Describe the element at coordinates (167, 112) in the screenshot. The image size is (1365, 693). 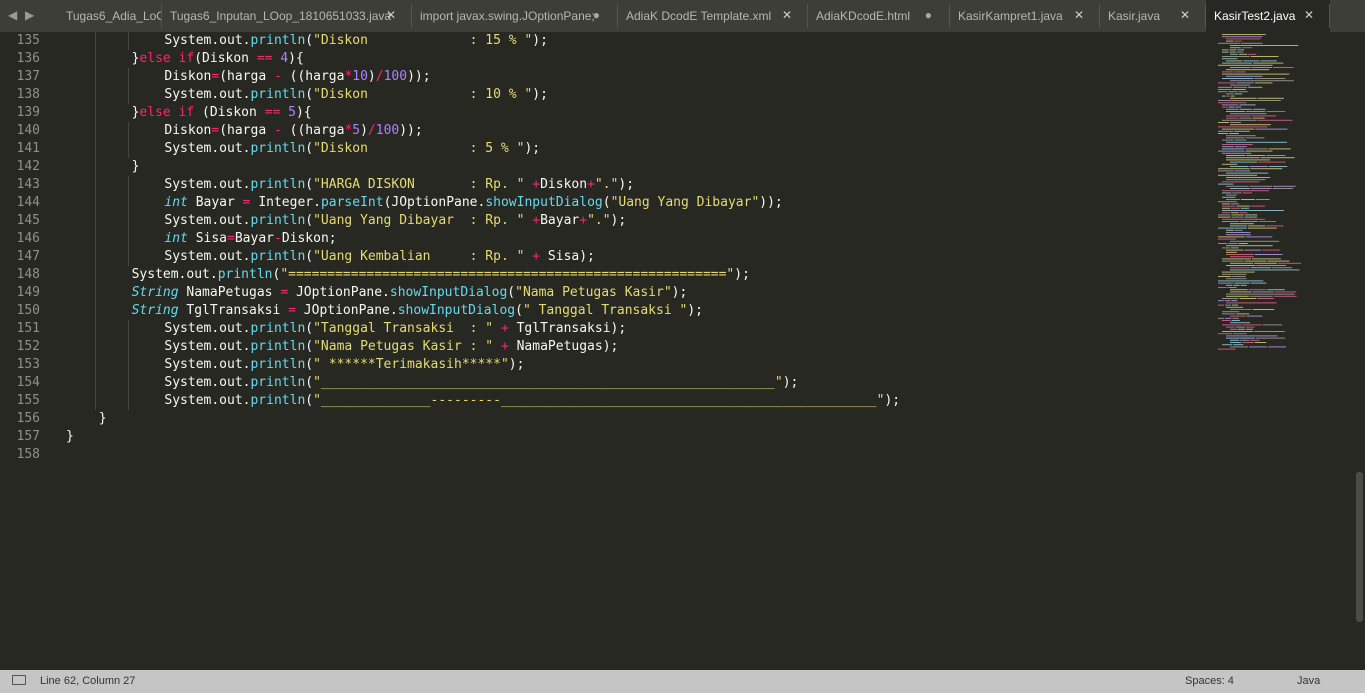
I see `code-token: else if` at that location.